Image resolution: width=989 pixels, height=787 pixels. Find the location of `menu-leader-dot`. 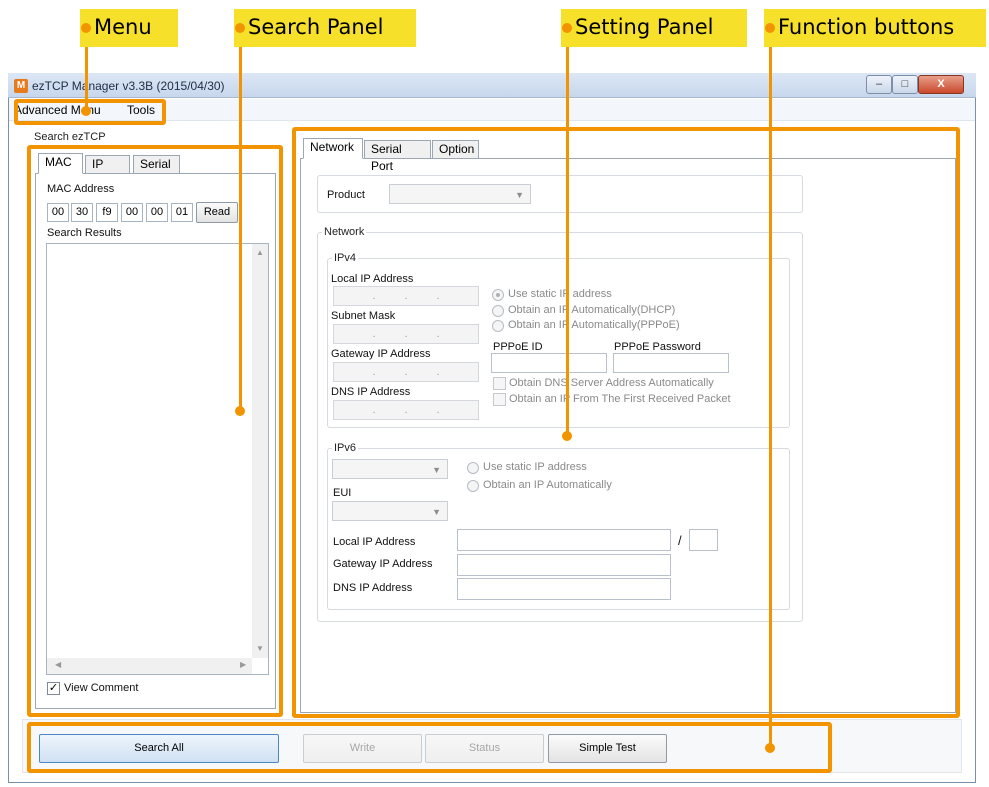

menu-leader-dot is located at coordinates (86, 111).